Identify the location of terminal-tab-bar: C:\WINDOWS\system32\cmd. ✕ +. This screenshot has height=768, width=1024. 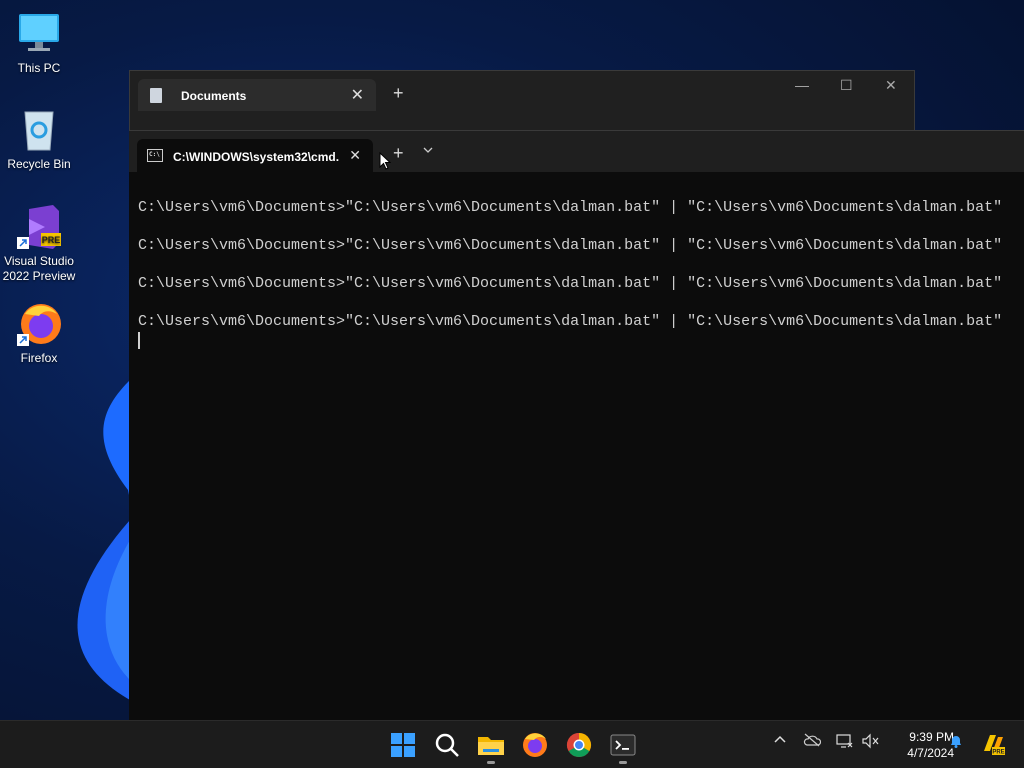
(576, 151).